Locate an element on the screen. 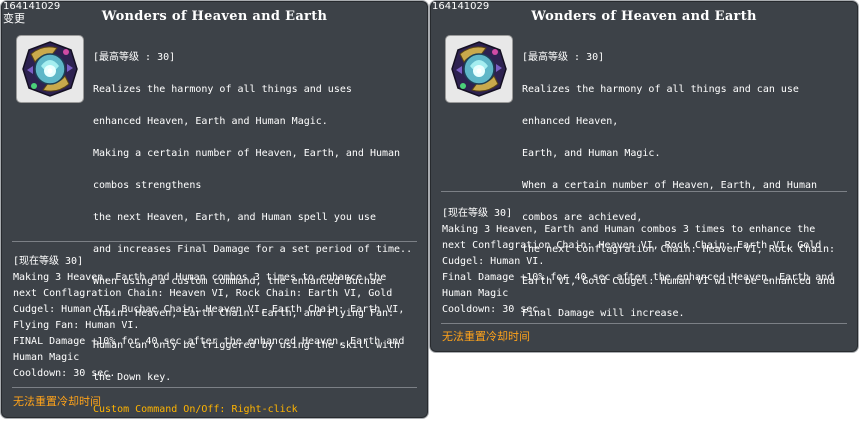 The width and height of the screenshot is (860, 434). desc-line: Earth, and Human Magic. is located at coordinates (591, 153).